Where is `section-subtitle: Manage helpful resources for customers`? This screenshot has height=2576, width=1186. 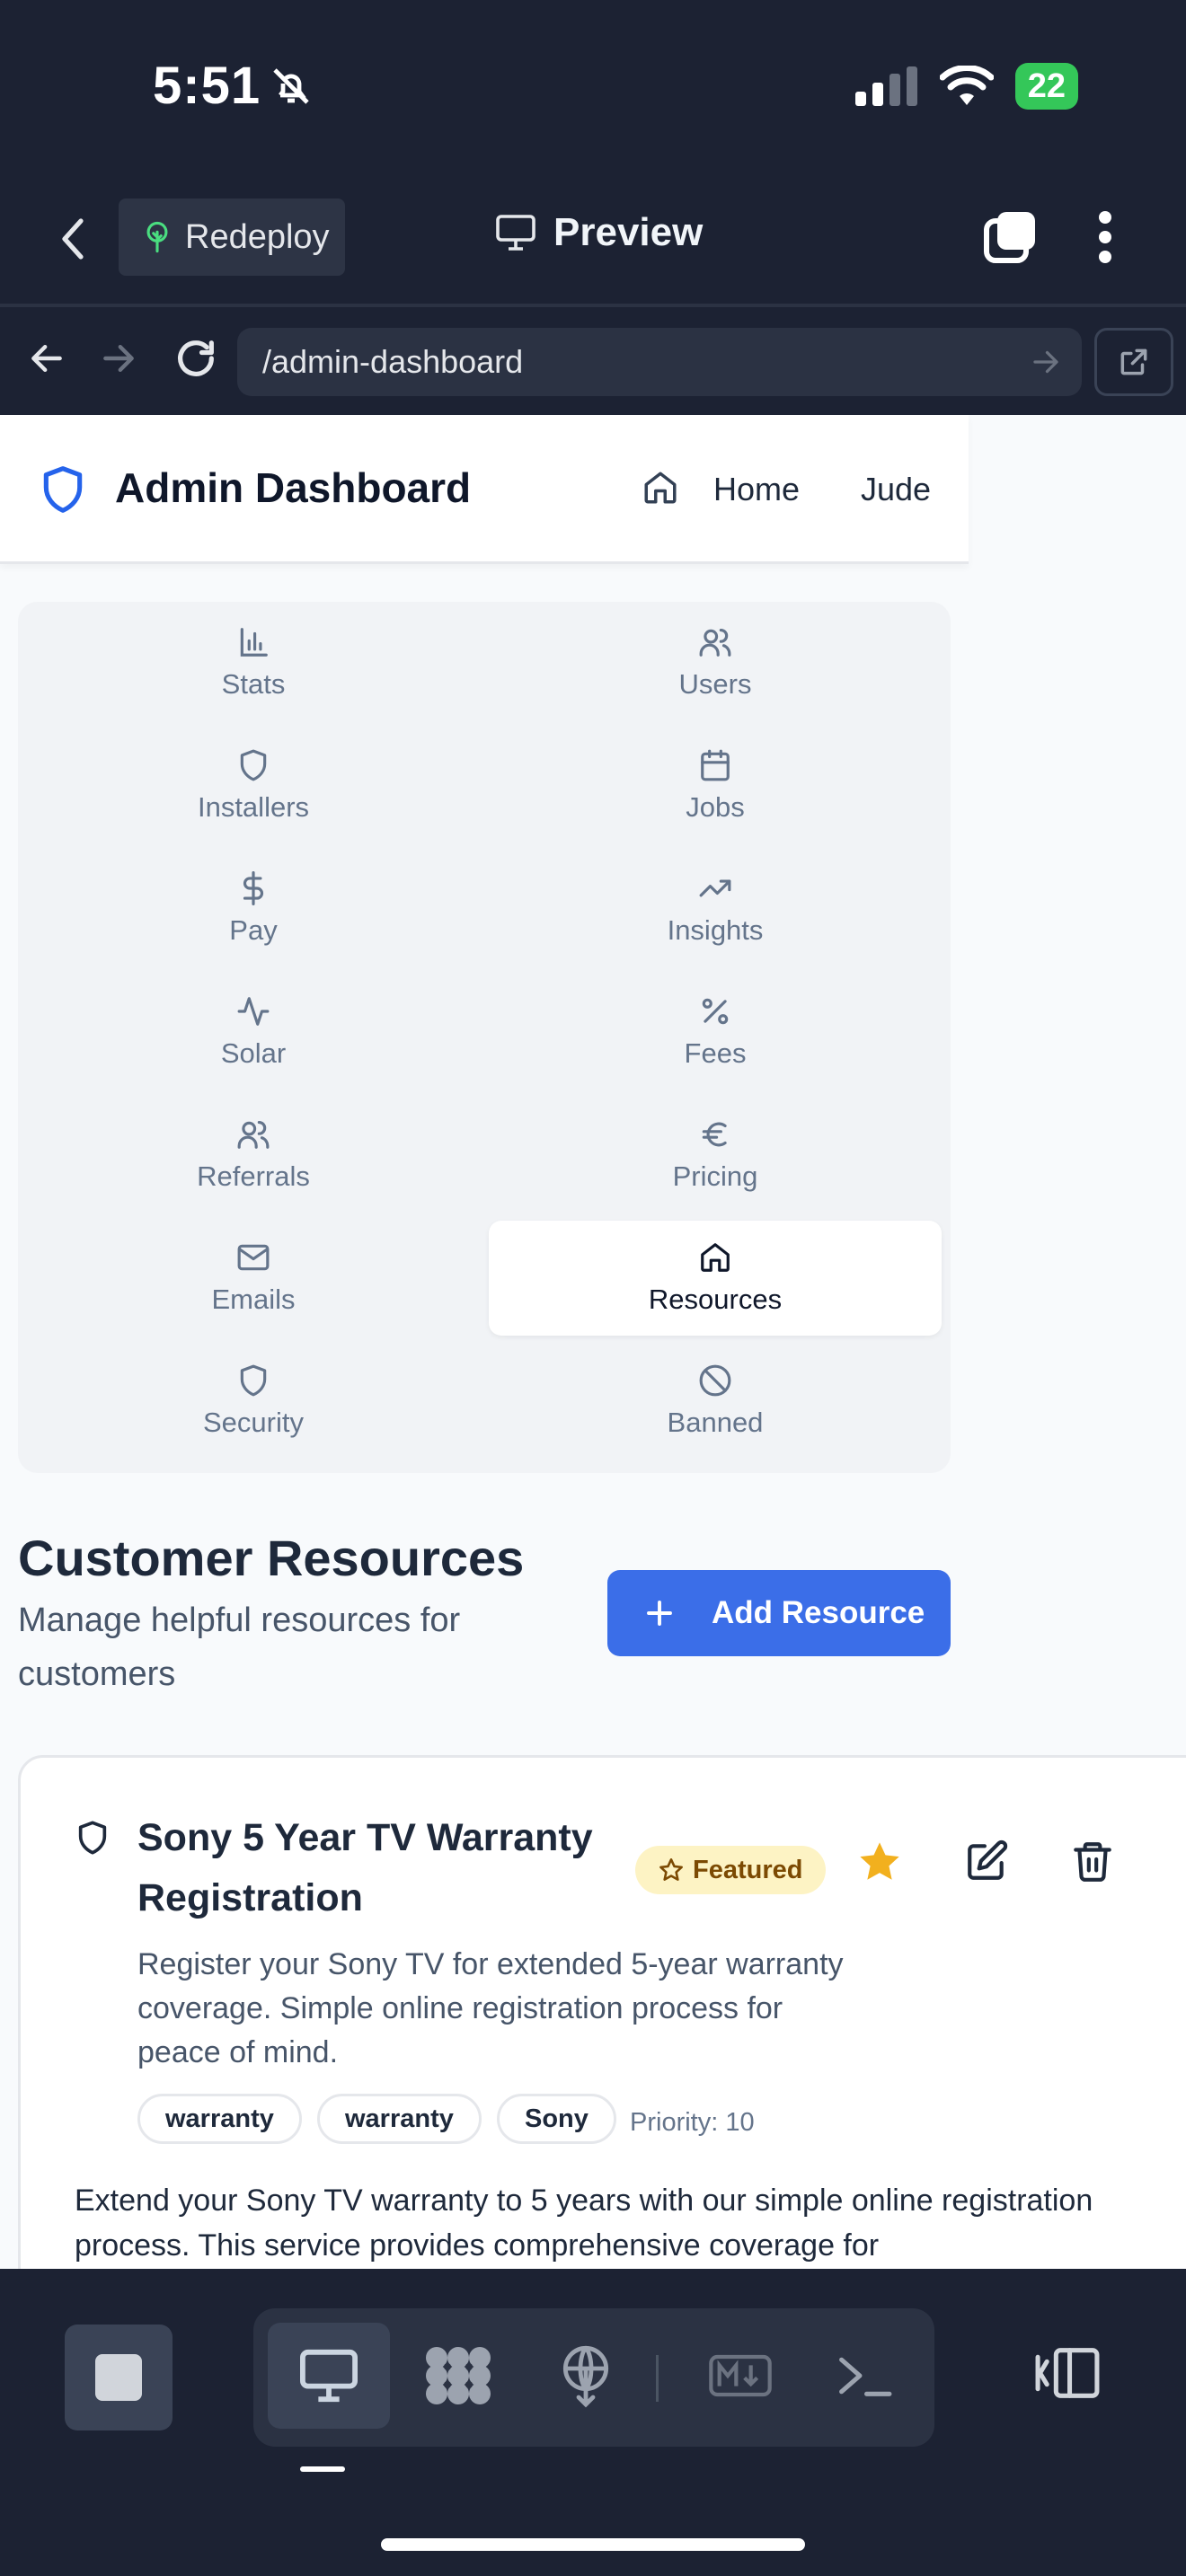 section-subtitle: Manage helpful resources for customers is located at coordinates (239, 1647).